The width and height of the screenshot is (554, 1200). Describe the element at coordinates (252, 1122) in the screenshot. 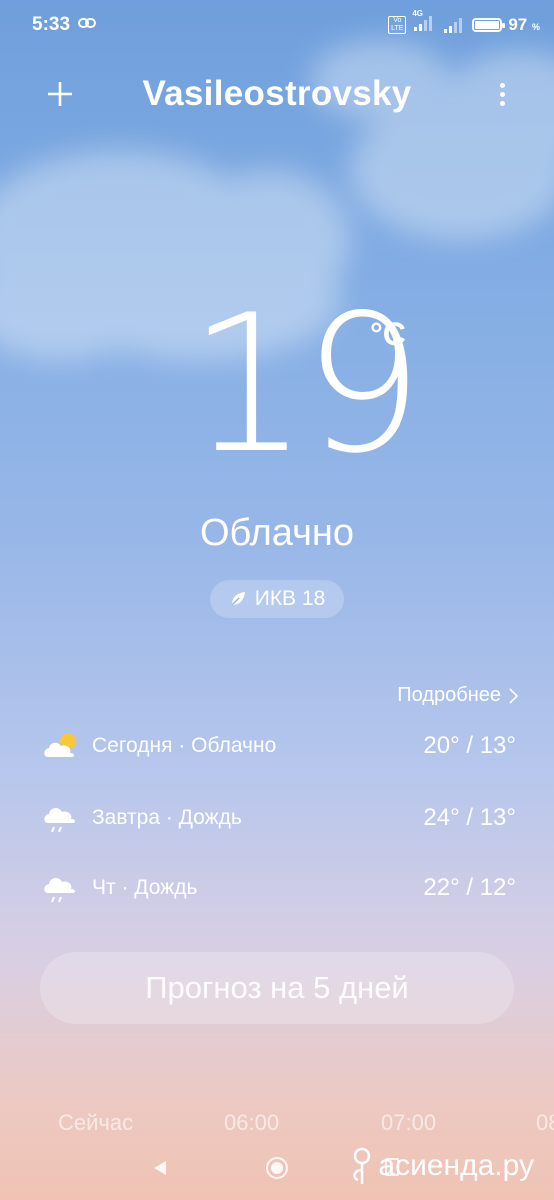

I see `hour-label: 06:00` at that location.